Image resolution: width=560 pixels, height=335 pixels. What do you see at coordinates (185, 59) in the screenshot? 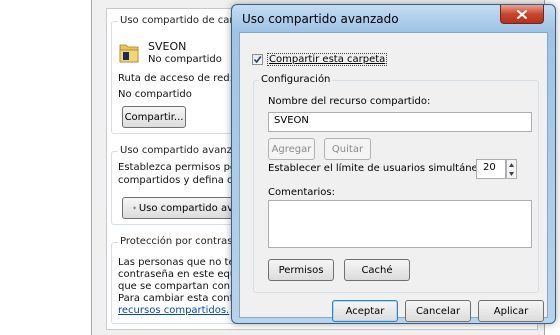
I see `folder-status: No compartido` at bounding box center [185, 59].